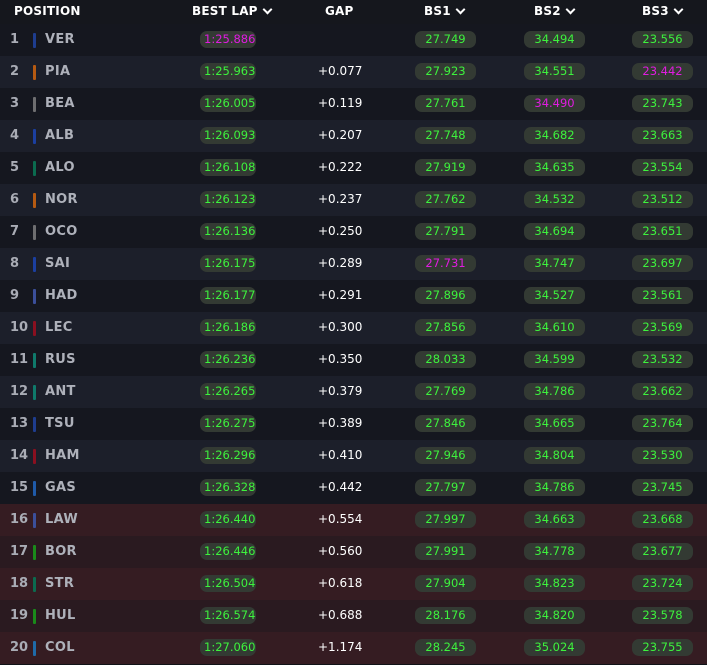 The width and height of the screenshot is (707, 665). What do you see at coordinates (228, 327) in the screenshot?
I see `best-lap-time: 1:26.186` at bounding box center [228, 327].